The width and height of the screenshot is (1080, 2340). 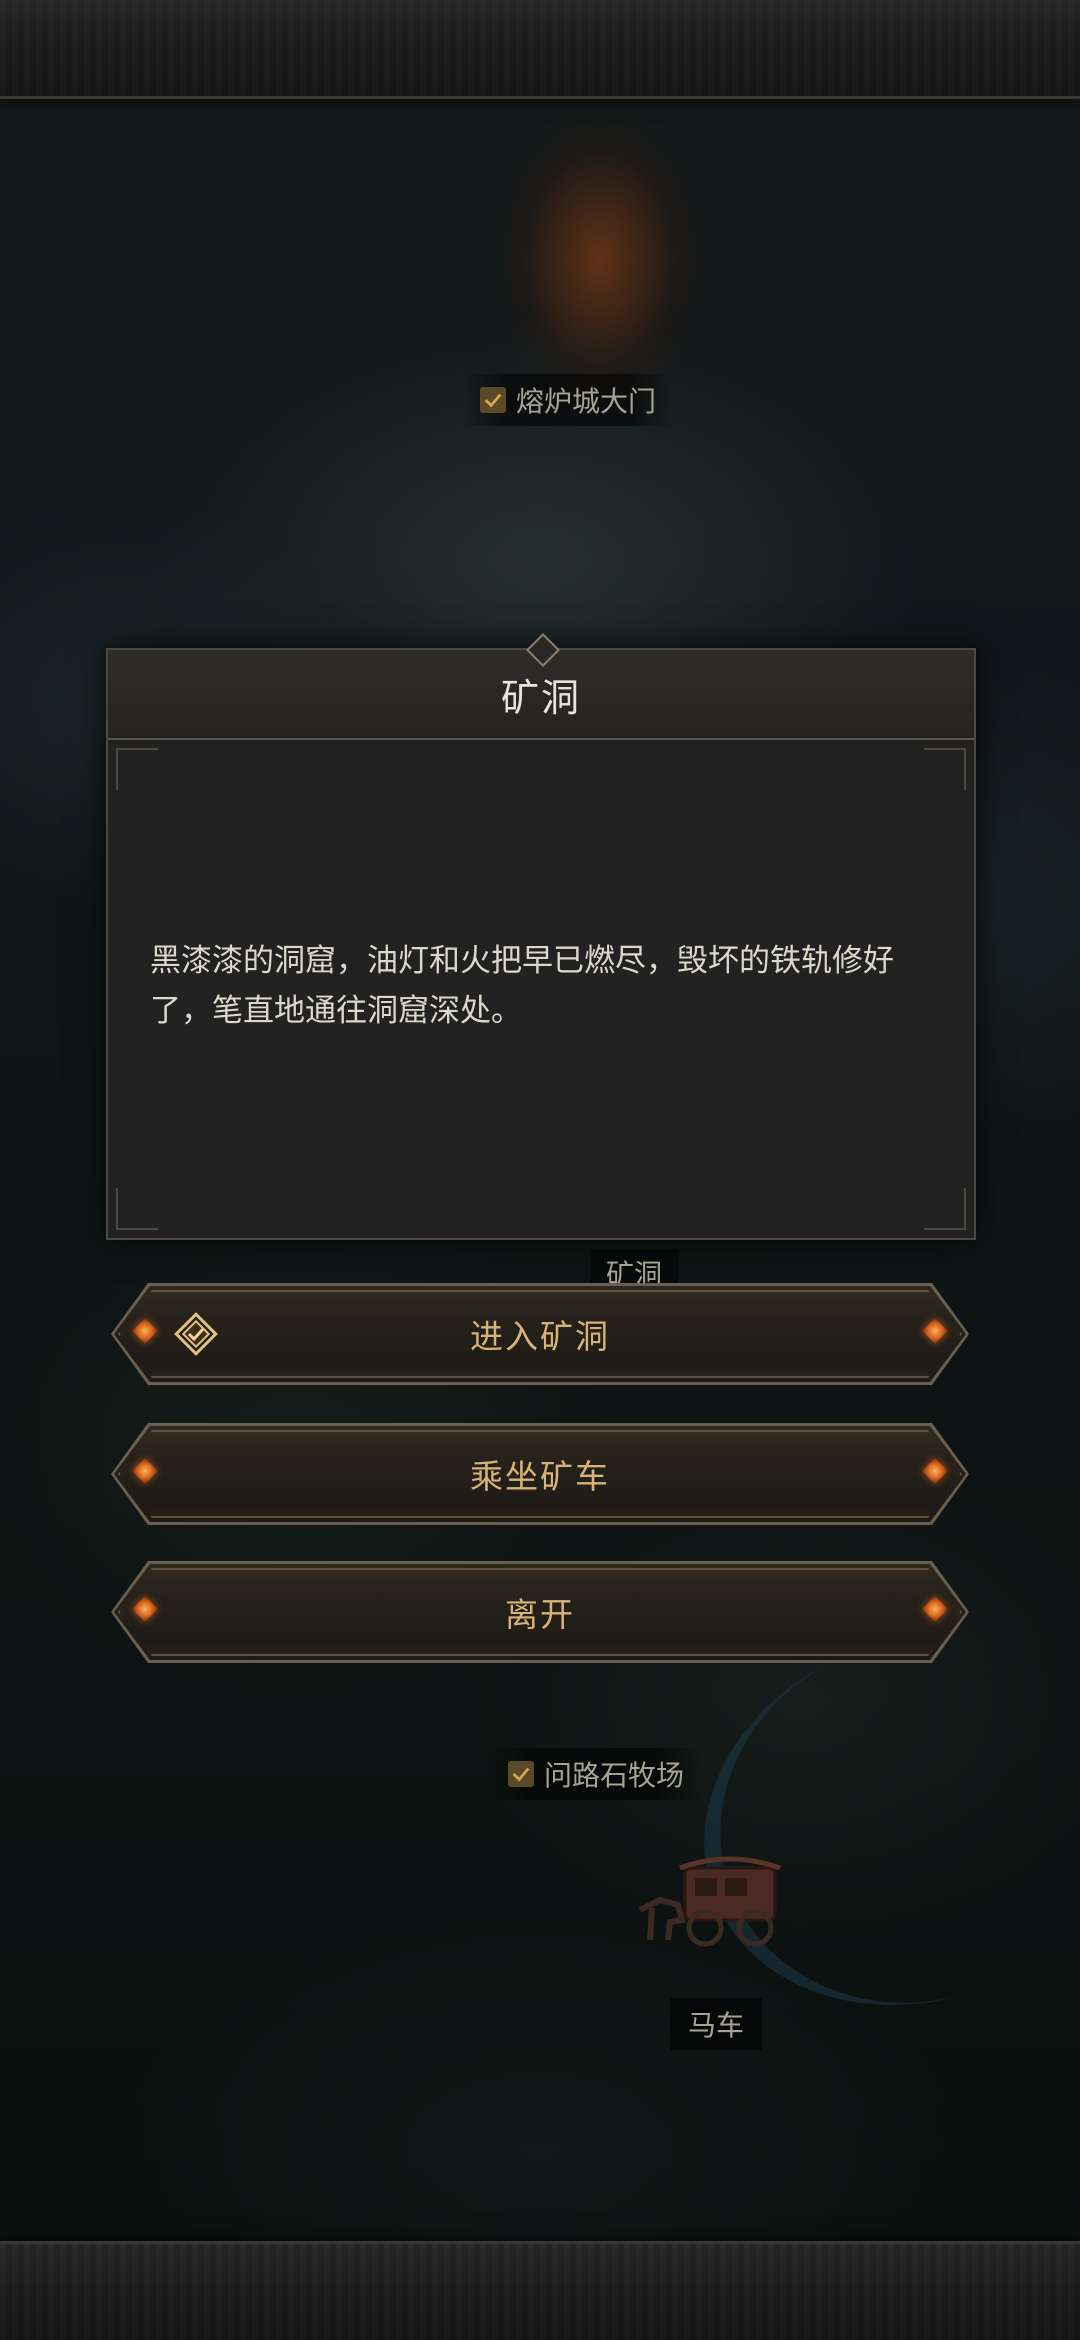 I want to click on map-label-ranch: 问路石牧场, so click(x=596, y=1774).